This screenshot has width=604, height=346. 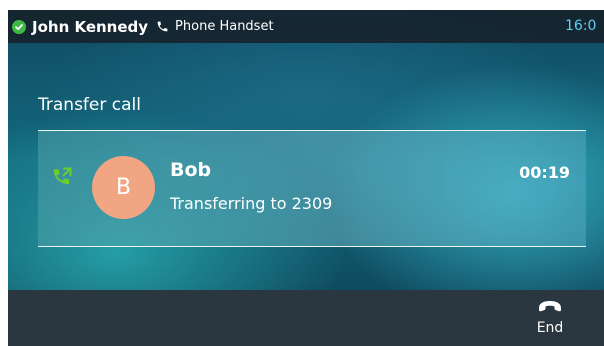 What do you see at coordinates (62, 175) in the screenshot?
I see `call-transfer-icon` at bounding box center [62, 175].